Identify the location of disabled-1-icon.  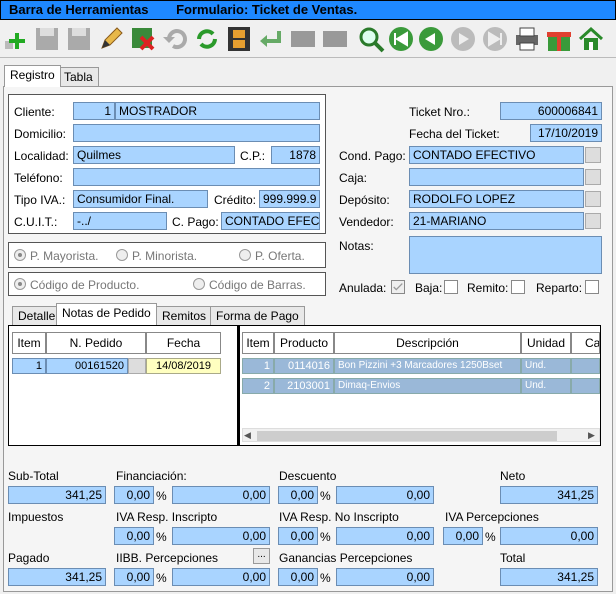
(303, 39).